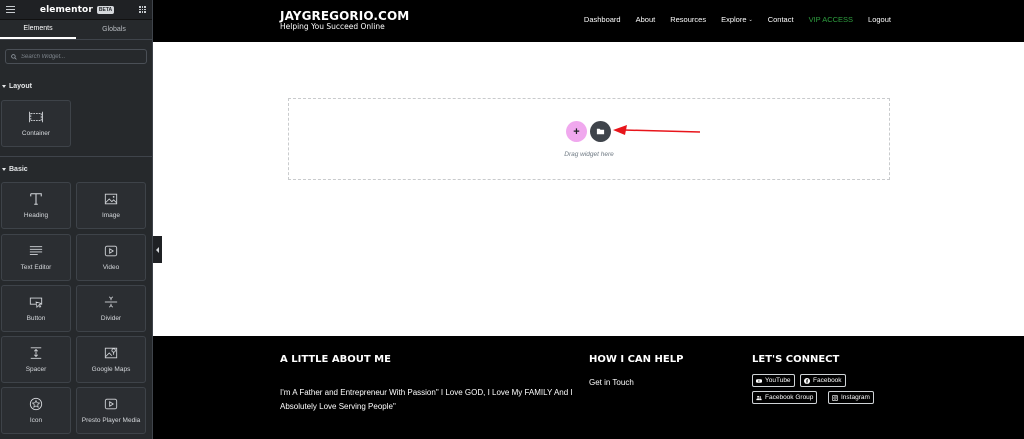 Image resolution: width=1024 pixels, height=439 pixels. Describe the element at coordinates (831, 19) in the screenshot. I see `nav-vip-access: VIP ACCESS` at that location.